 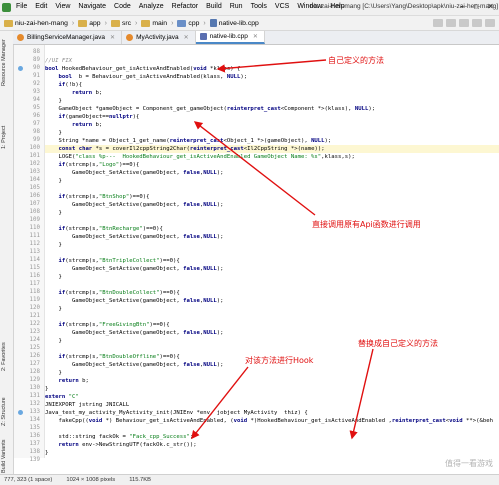 What do you see at coordinates (34, 324) in the screenshot?
I see `line-number: 122` at bounding box center [34, 324].